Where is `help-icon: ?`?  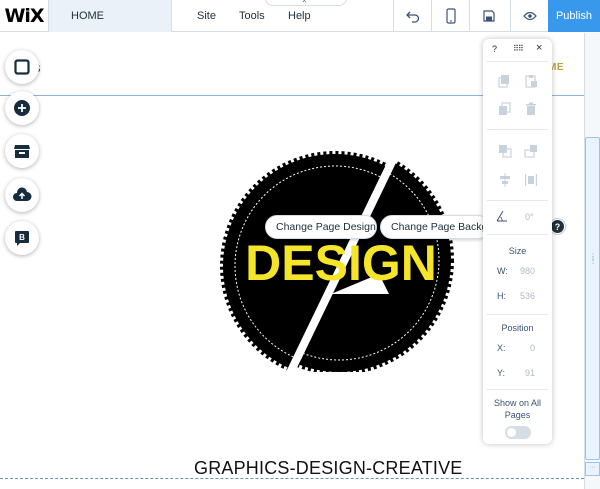 help-icon: ? is located at coordinates (557, 226).